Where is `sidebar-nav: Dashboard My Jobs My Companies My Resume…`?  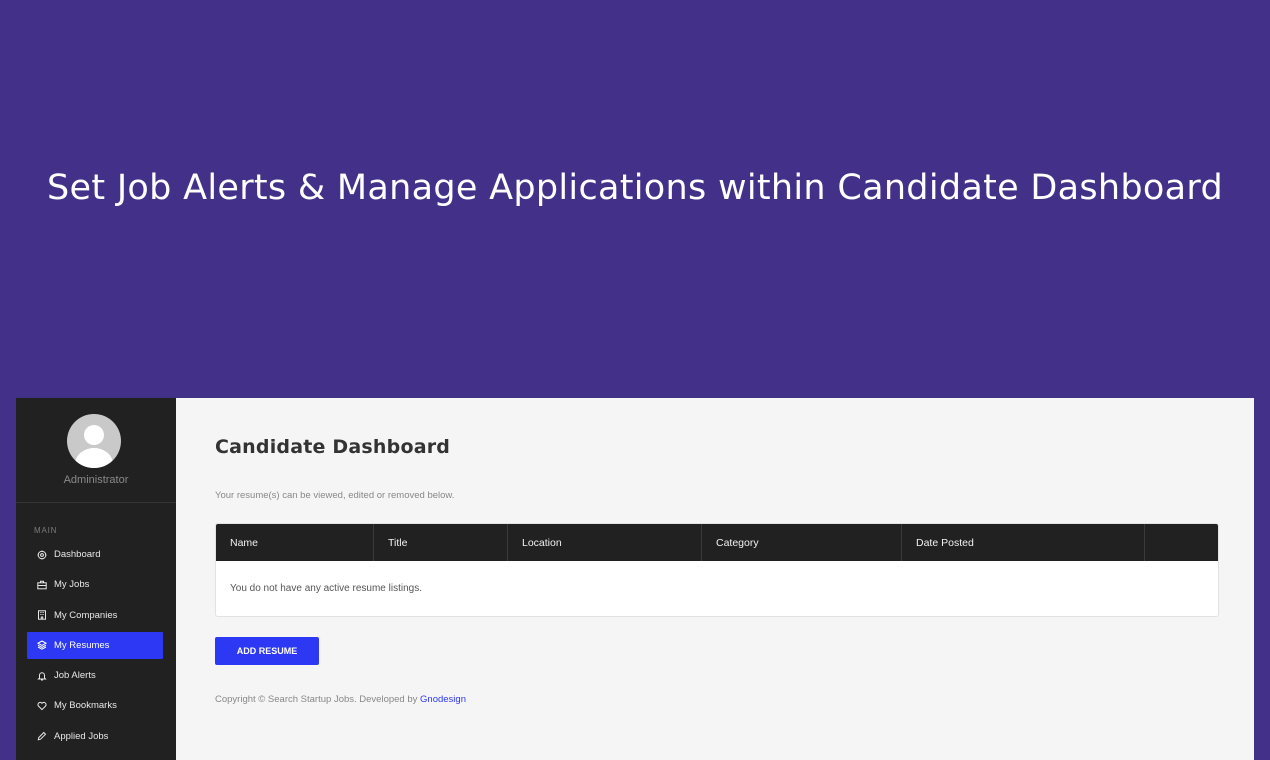 sidebar-nav: Dashboard My Jobs My Companies My Resume… is located at coordinates (95, 647).